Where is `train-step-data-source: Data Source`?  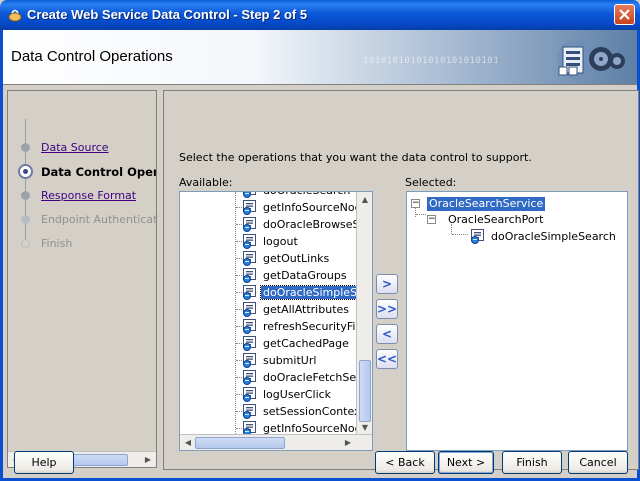 train-step-data-source: Data Source is located at coordinates (82, 148).